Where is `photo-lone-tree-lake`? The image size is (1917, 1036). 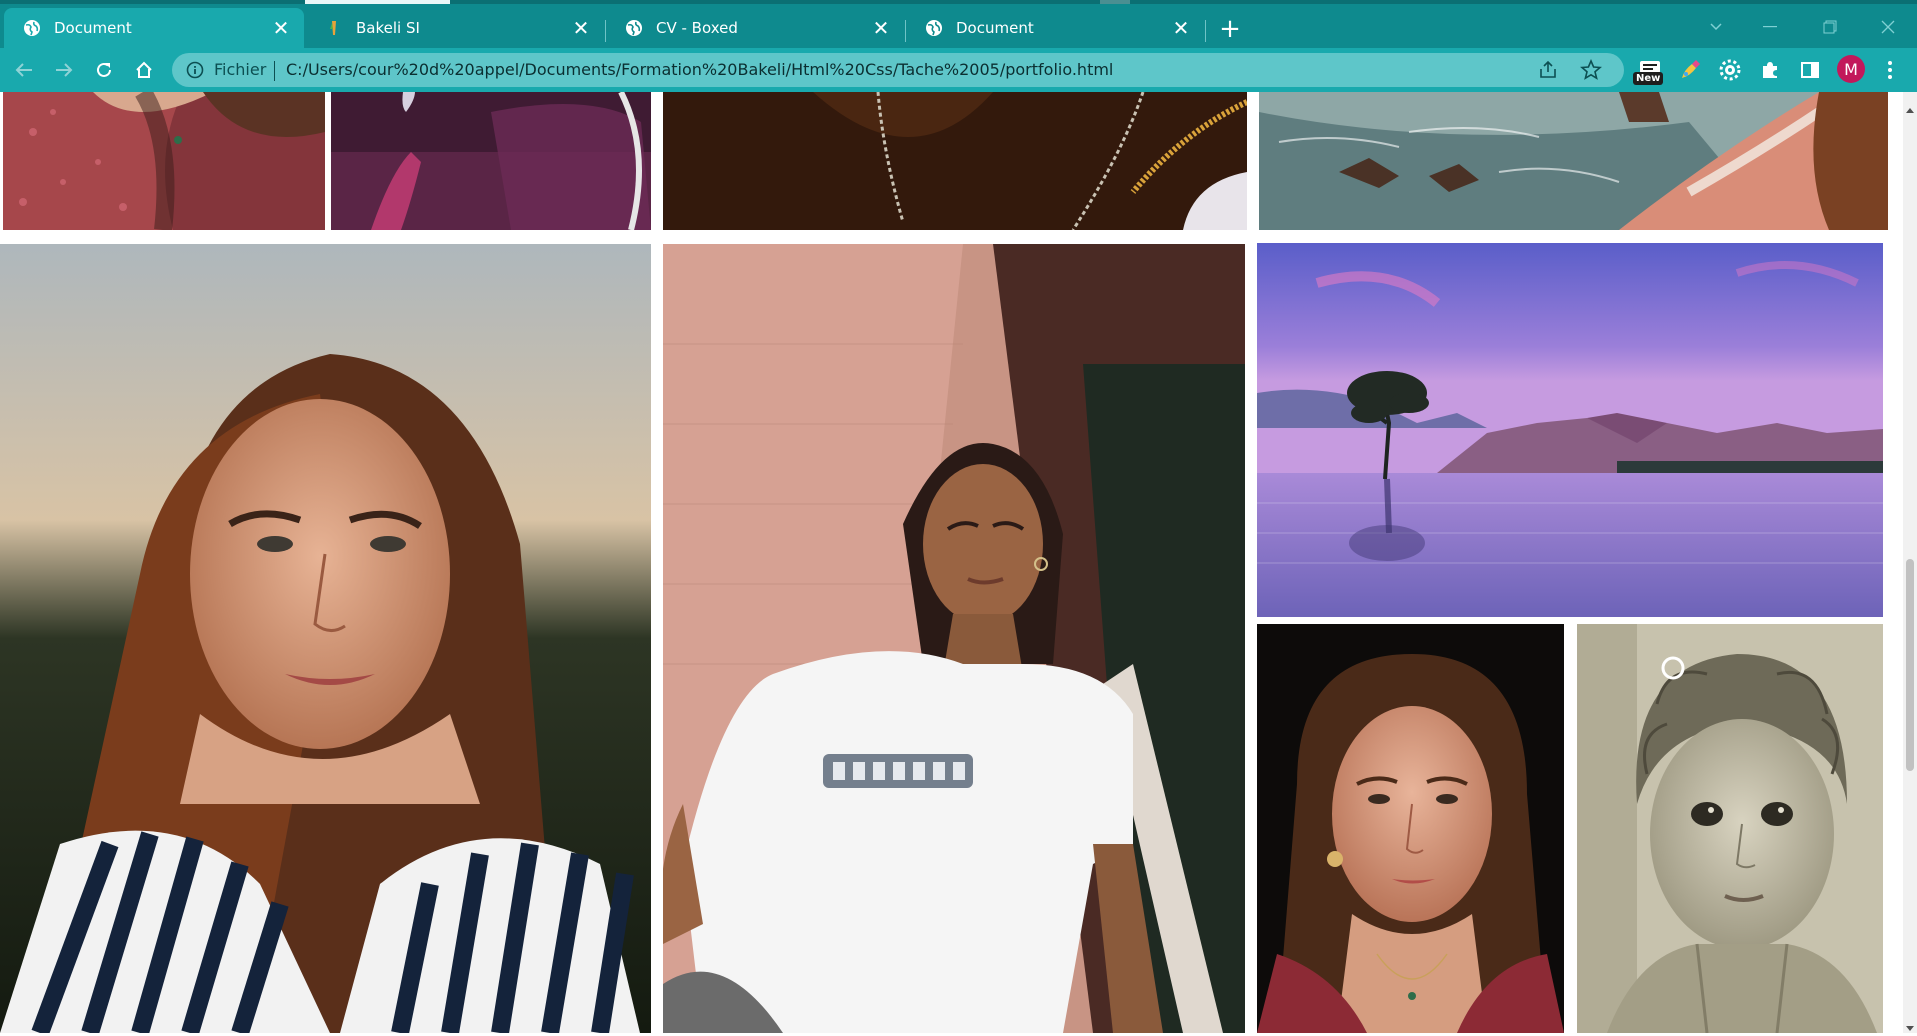 photo-lone-tree-lake is located at coordinates (1570, 430).